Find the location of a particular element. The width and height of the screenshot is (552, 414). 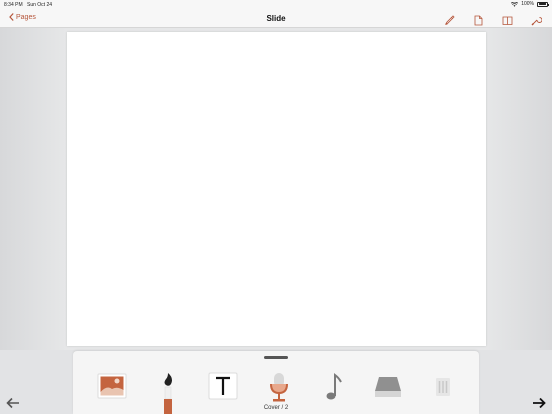

image-icon is located at coordinates (112, 386).